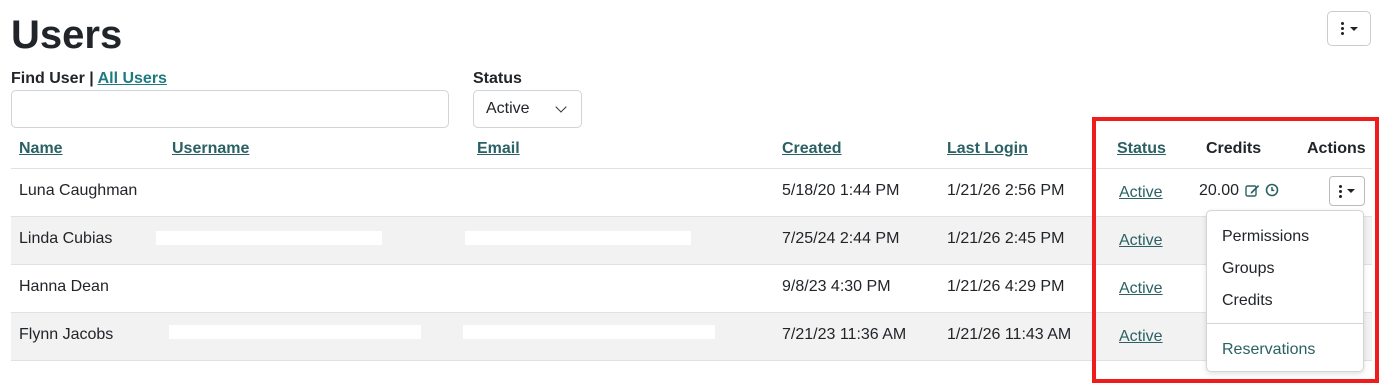  Describe the element at coordinates (508, 108) in the screenshot. I see `status-filter-value: Active` at that location.